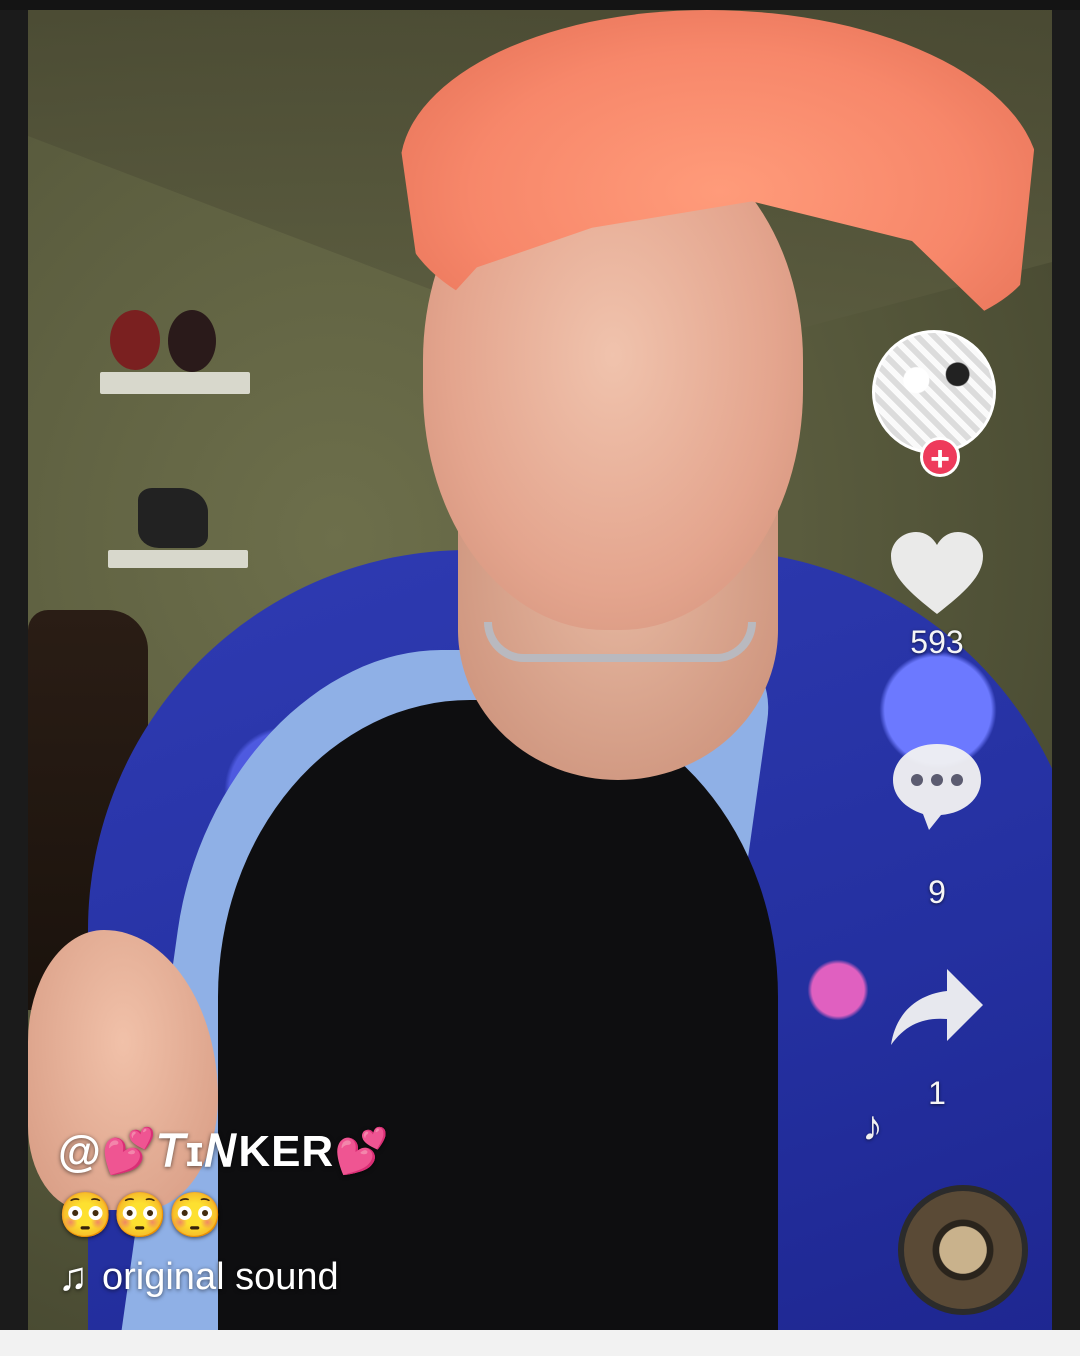 The height and width of the screenshot is (1356, 1080). Describe the element at coordinates (220, 1277) in the screenshot. I see `sound-name: original sound` at that location.